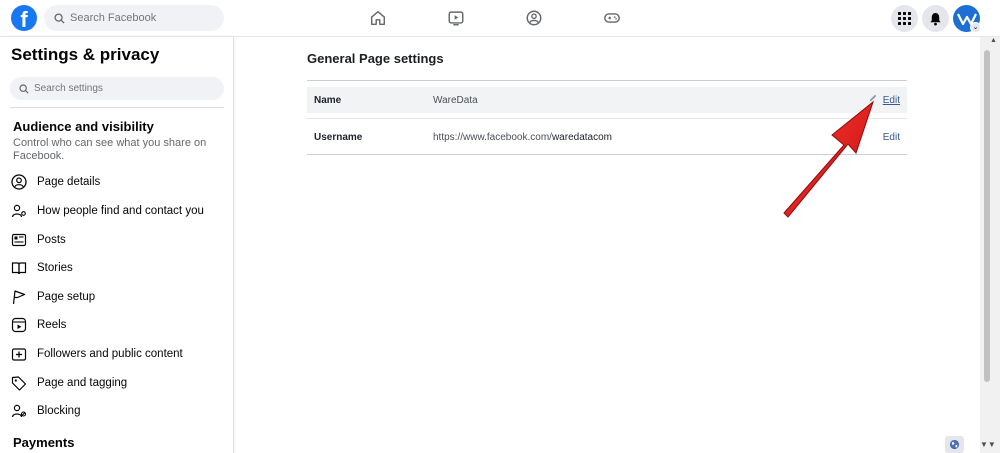 Image resolution: width=1000 pixels, height=453 pixels. Describe the element at coordinates (85, 54) in the screenshot. I see `sidebar-title: Settings & privacy` at that location.